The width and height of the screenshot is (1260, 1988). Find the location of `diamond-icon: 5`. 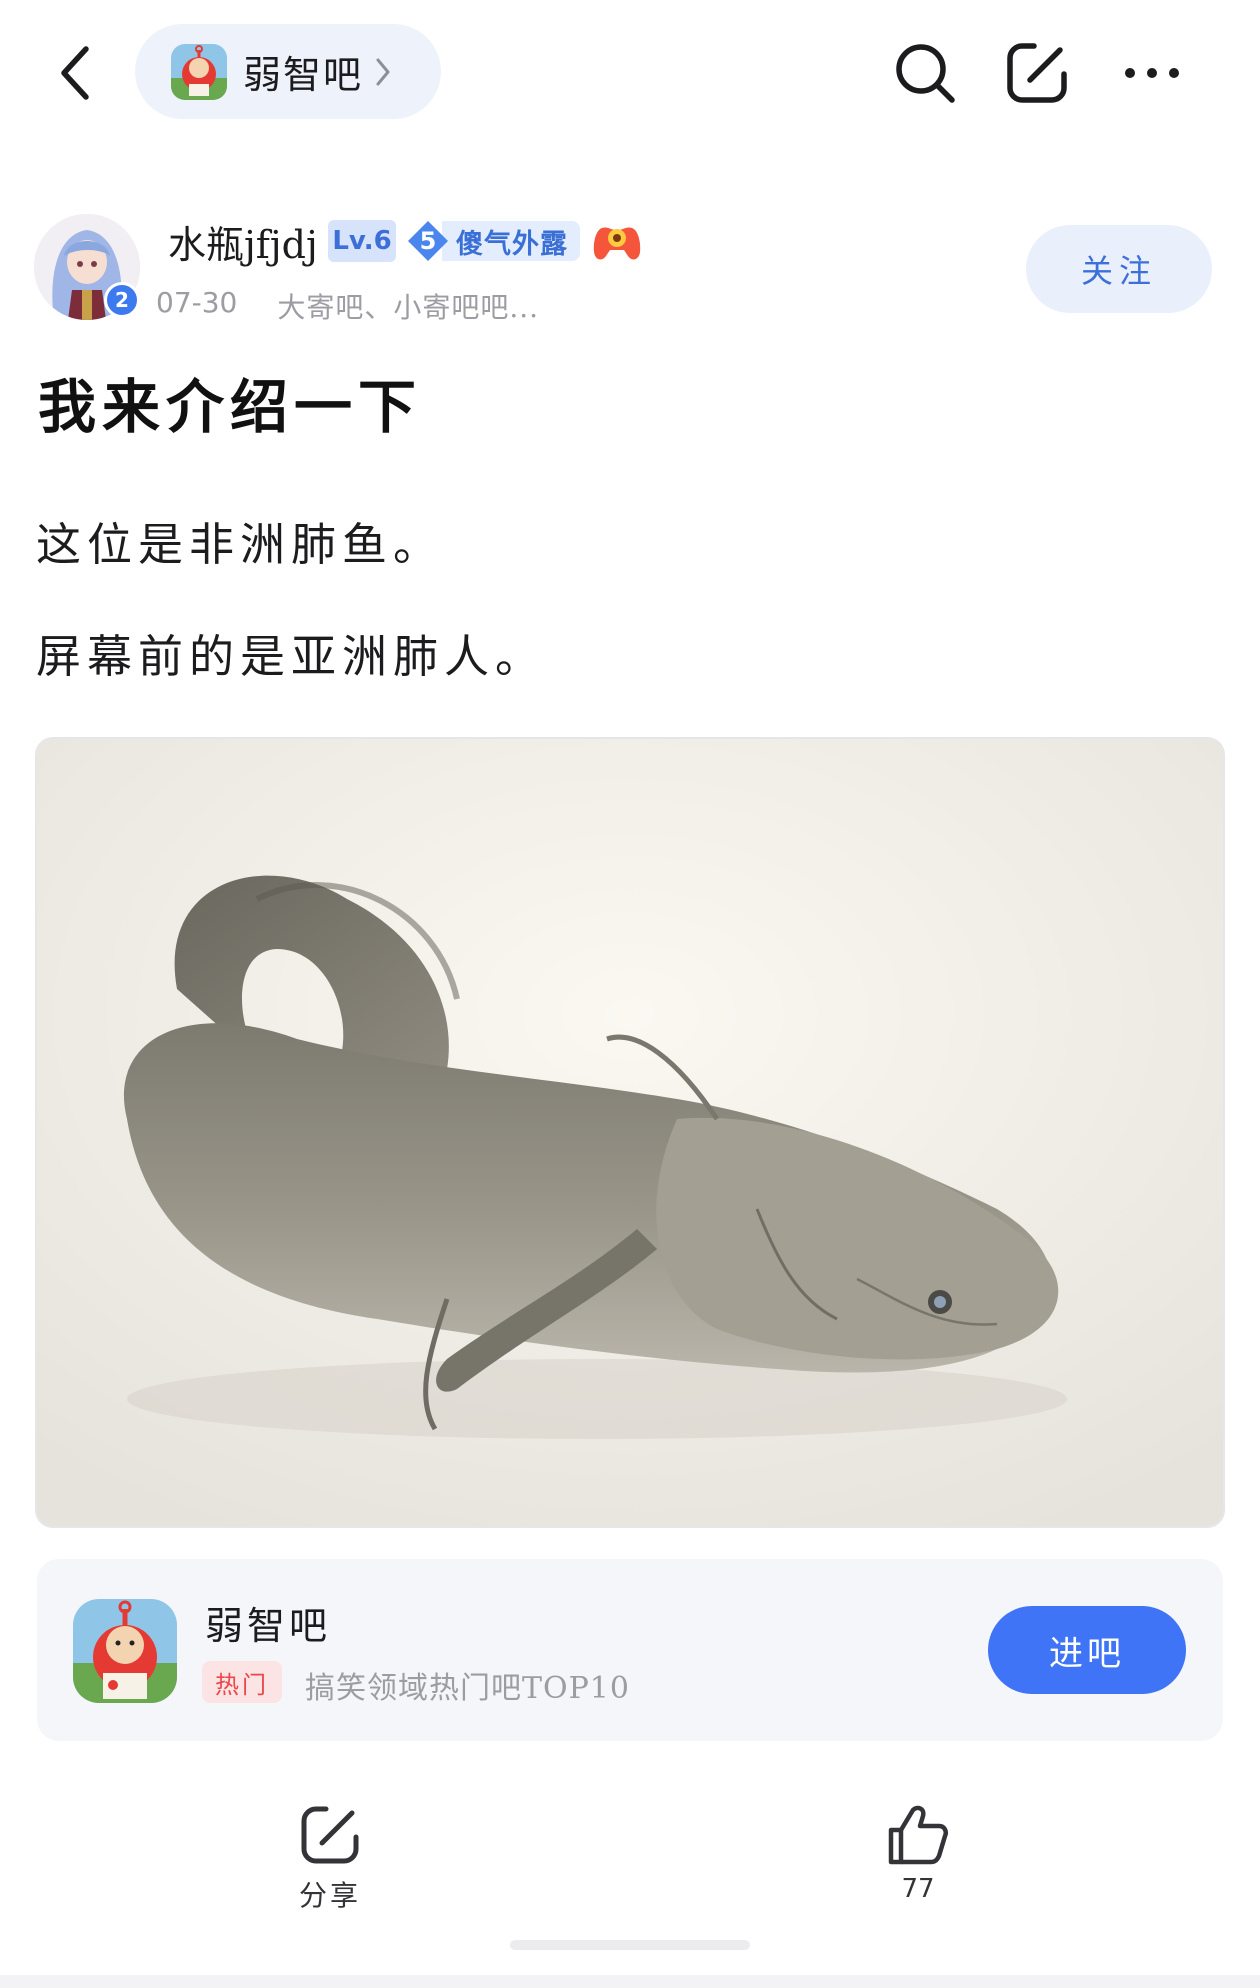

diamond-icon: 5 is located at coordinates (428, 241).